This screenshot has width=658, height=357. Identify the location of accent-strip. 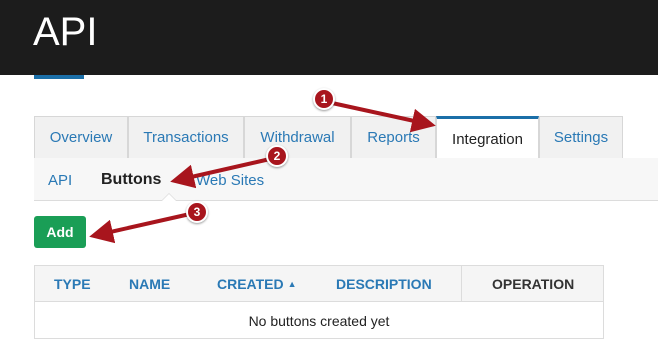
(59, 77).